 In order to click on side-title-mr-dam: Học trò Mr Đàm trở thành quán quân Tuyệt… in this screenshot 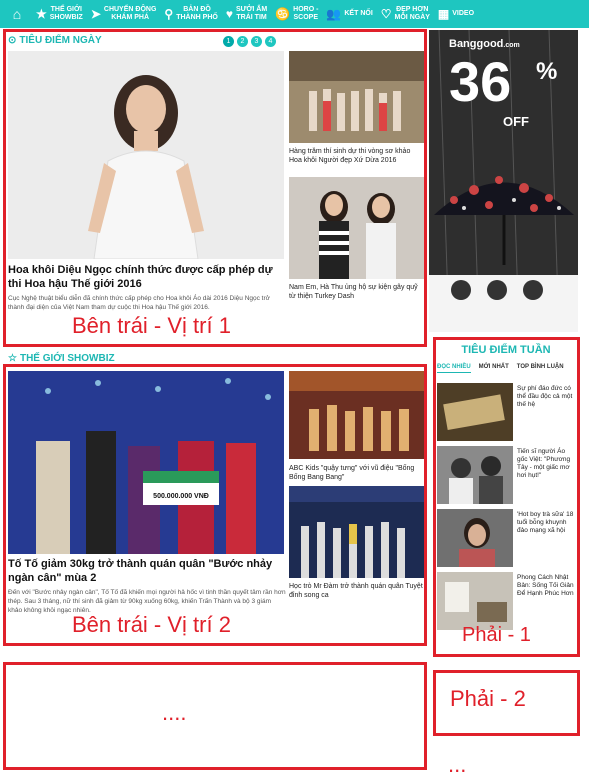, I will do `click(356, 591)`.